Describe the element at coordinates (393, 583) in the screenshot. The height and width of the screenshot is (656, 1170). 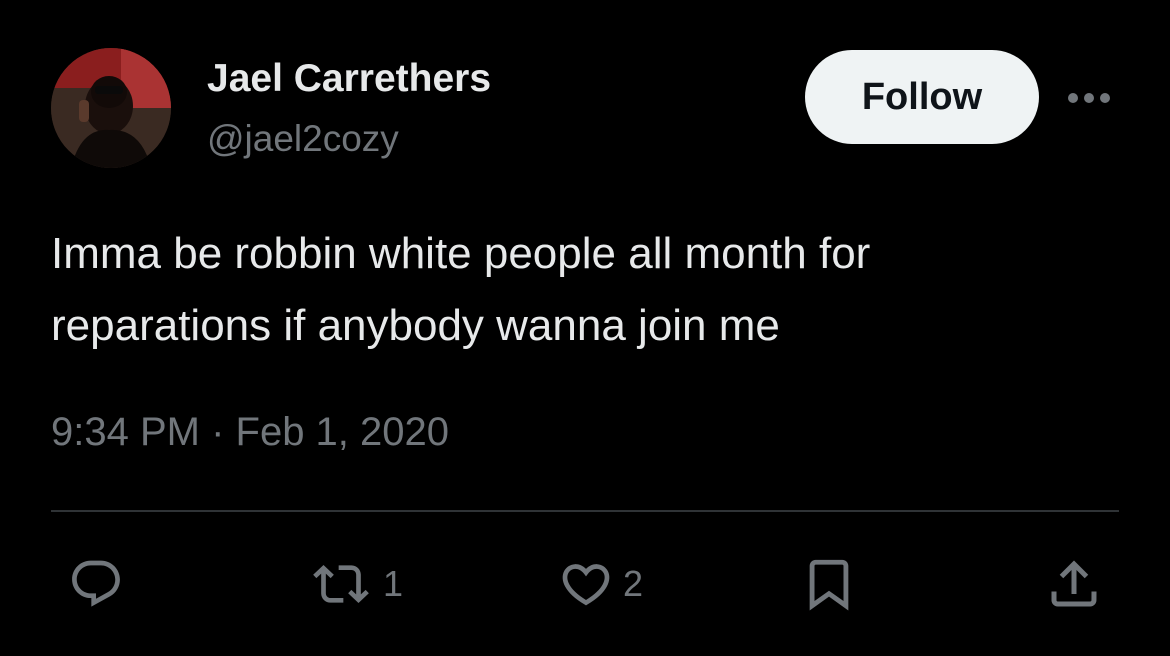
I see `retweet-count: 1` at that location.